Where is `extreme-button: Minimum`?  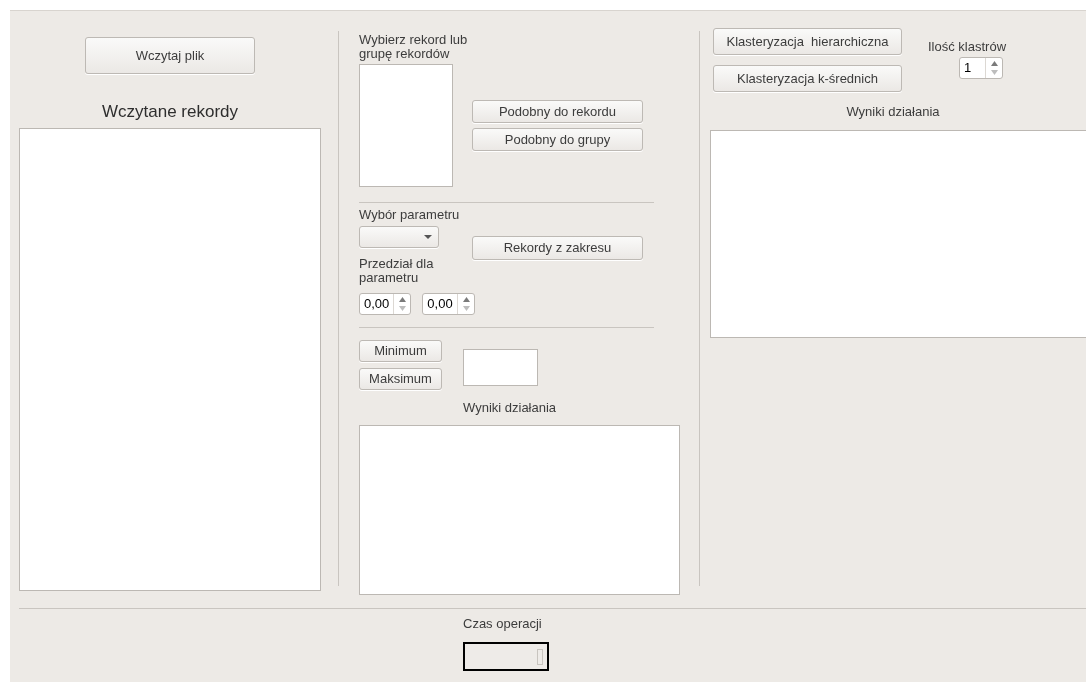 extreme-button: Minimum is located at coordinates (400, 351).